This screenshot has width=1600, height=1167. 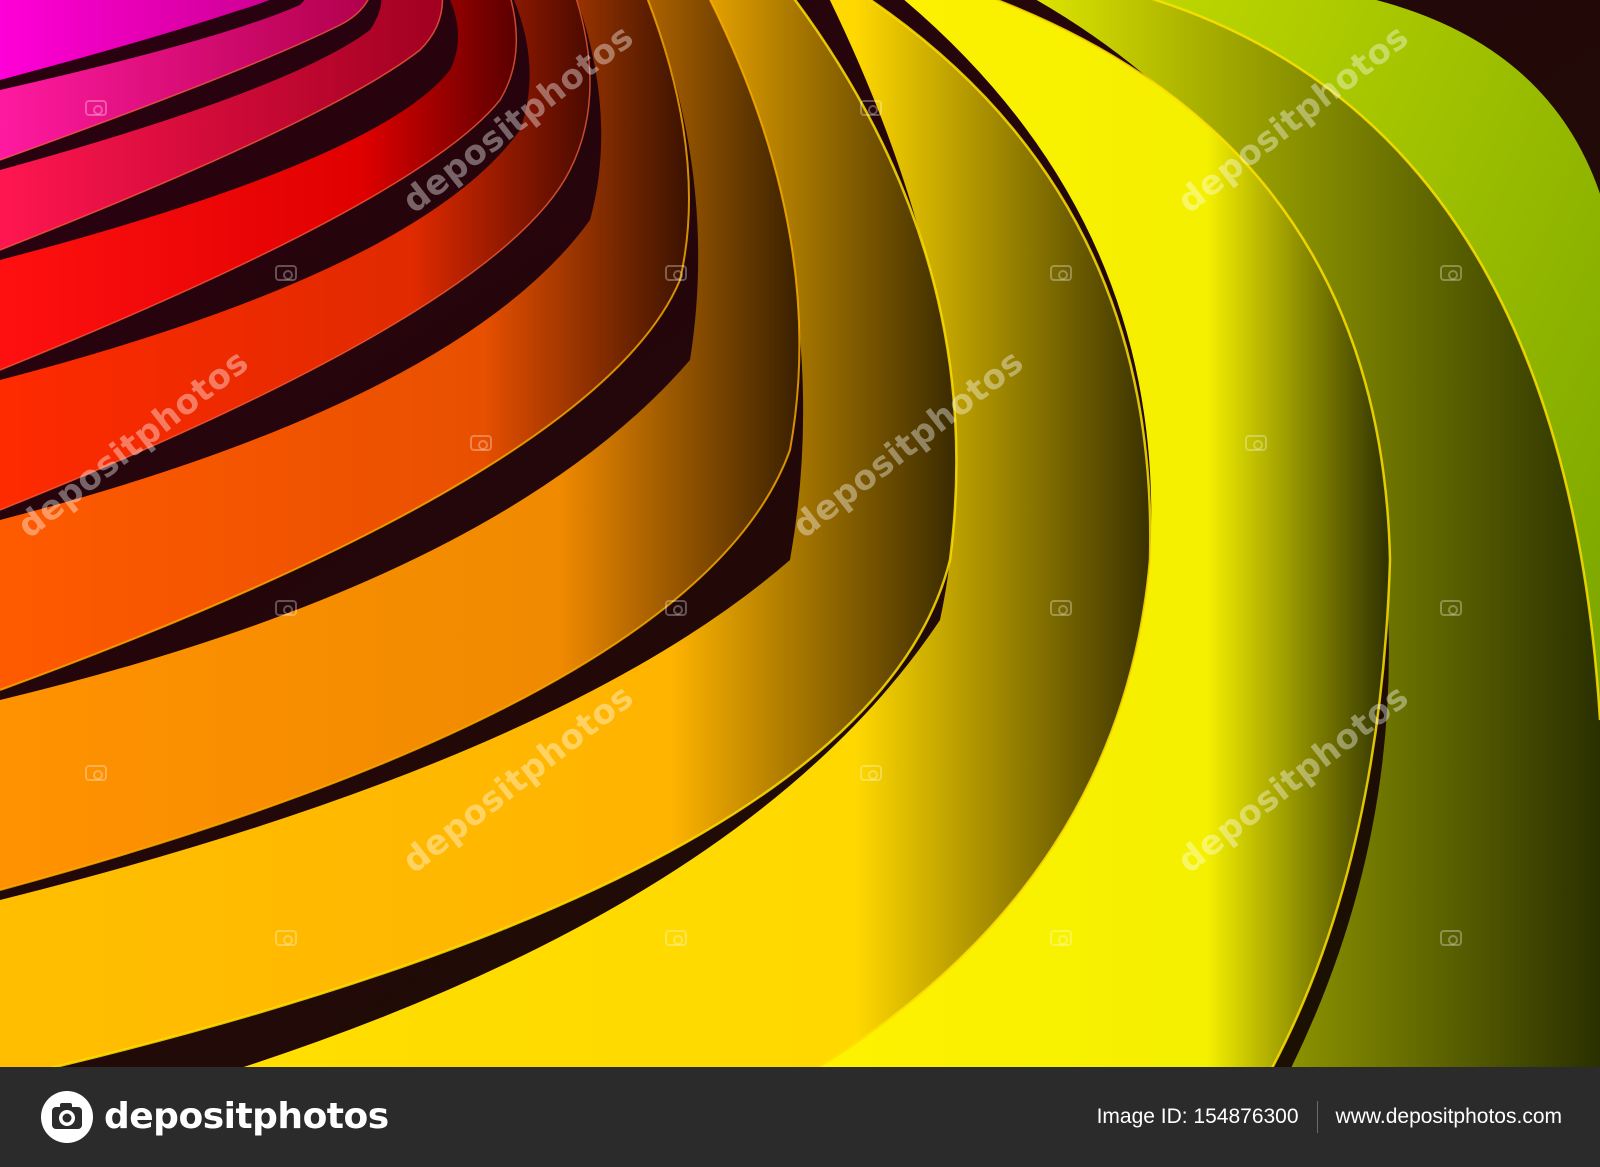 I want to click on image-id-label: Image ID: 154876300, so click(x=1197, y=1116).